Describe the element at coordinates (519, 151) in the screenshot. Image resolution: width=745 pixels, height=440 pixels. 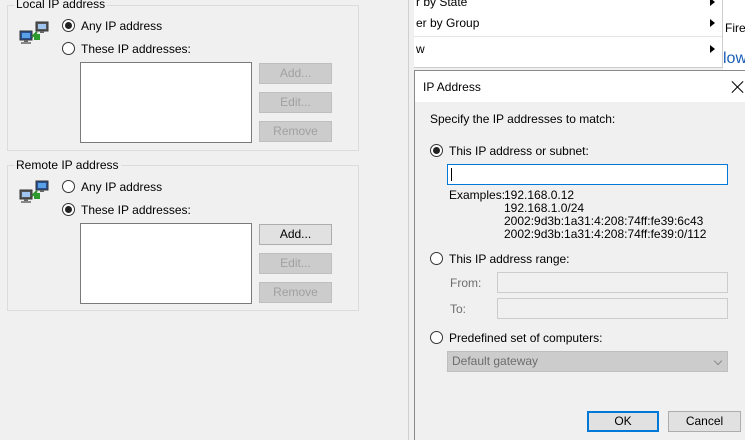
I see `subnet-label: This IP address or subnet:` at that location.